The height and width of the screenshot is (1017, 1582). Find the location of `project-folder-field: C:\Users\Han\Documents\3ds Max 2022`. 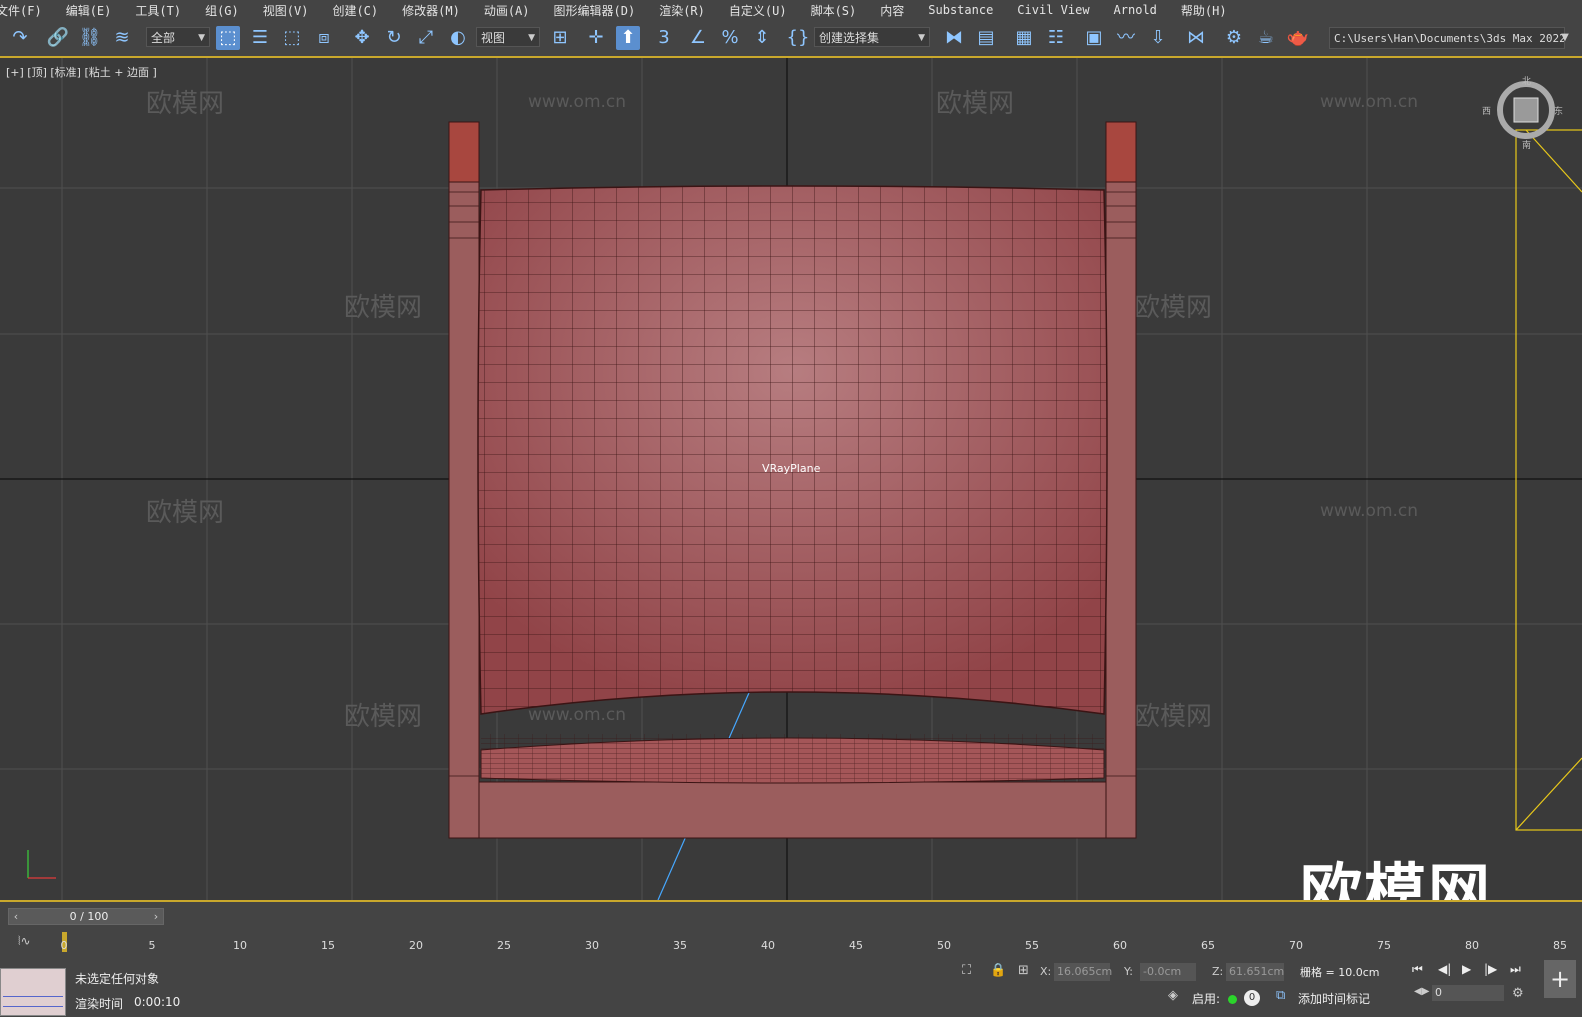

project-folder-field: C:\Users\Han\Documents\3ds Max 2022 is located at coordinates (1447, 38).